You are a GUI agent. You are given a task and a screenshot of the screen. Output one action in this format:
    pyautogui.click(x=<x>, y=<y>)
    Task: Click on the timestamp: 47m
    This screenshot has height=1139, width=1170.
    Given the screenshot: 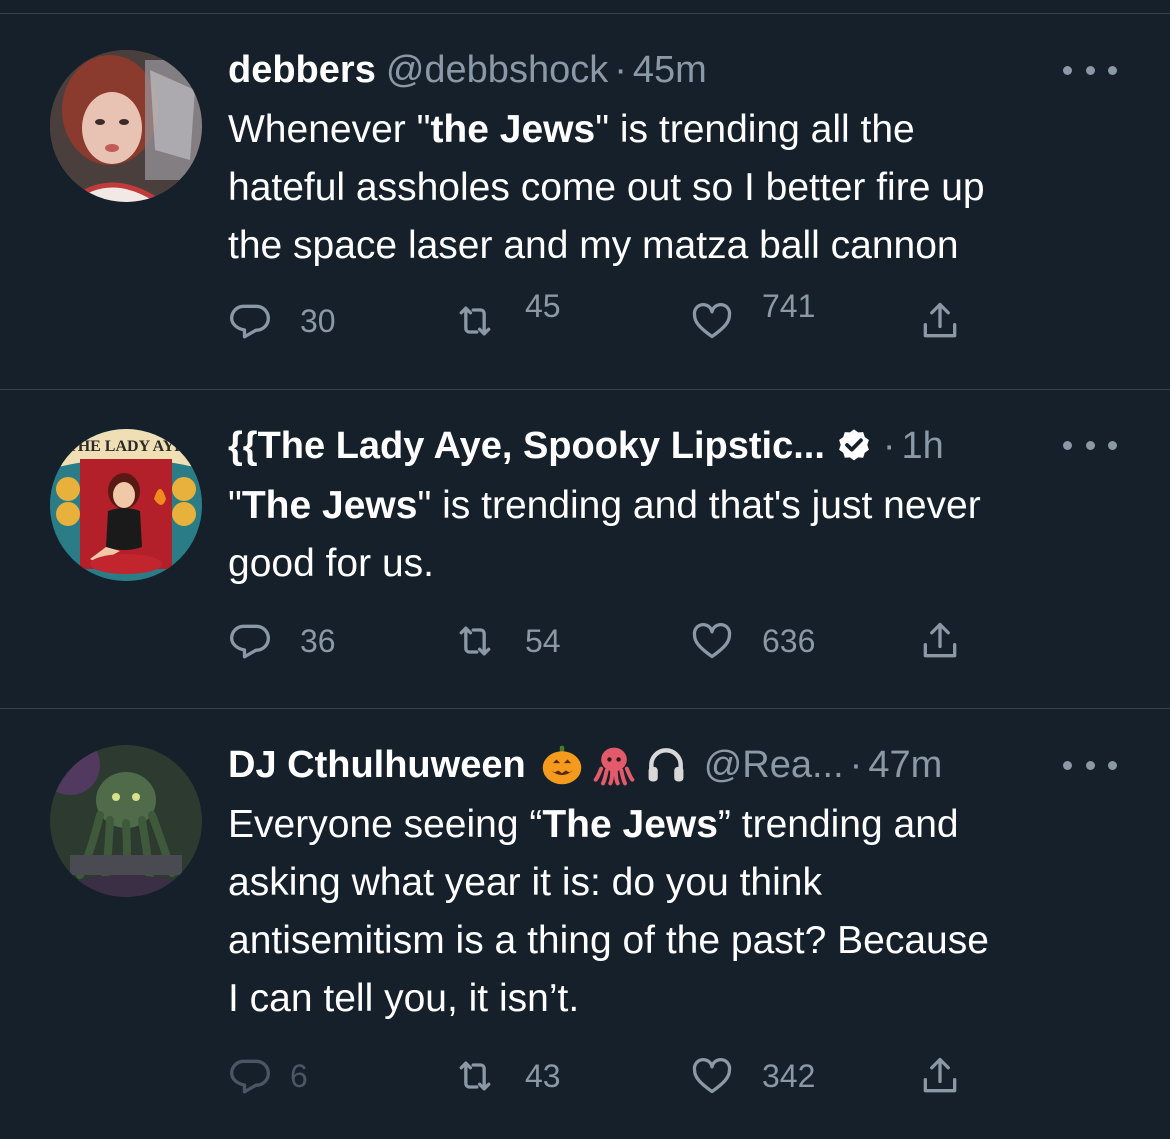 What is the action you would take?
    pyautogui.click(x=905, y=765)
    